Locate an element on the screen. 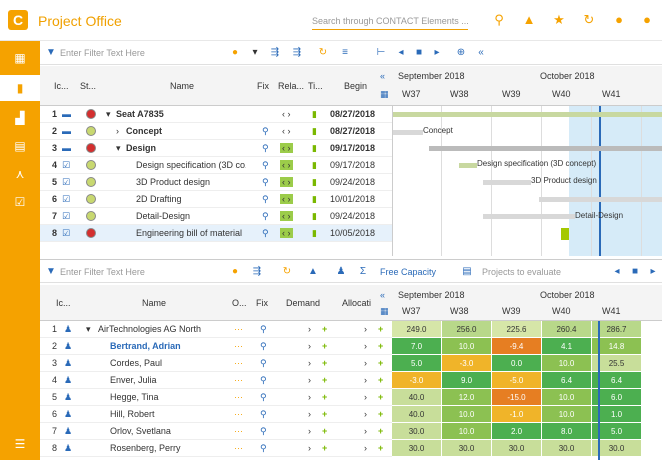 This screenshot has height=460, width=662. person-icon: ♟ is located at coordinates (341, 272).